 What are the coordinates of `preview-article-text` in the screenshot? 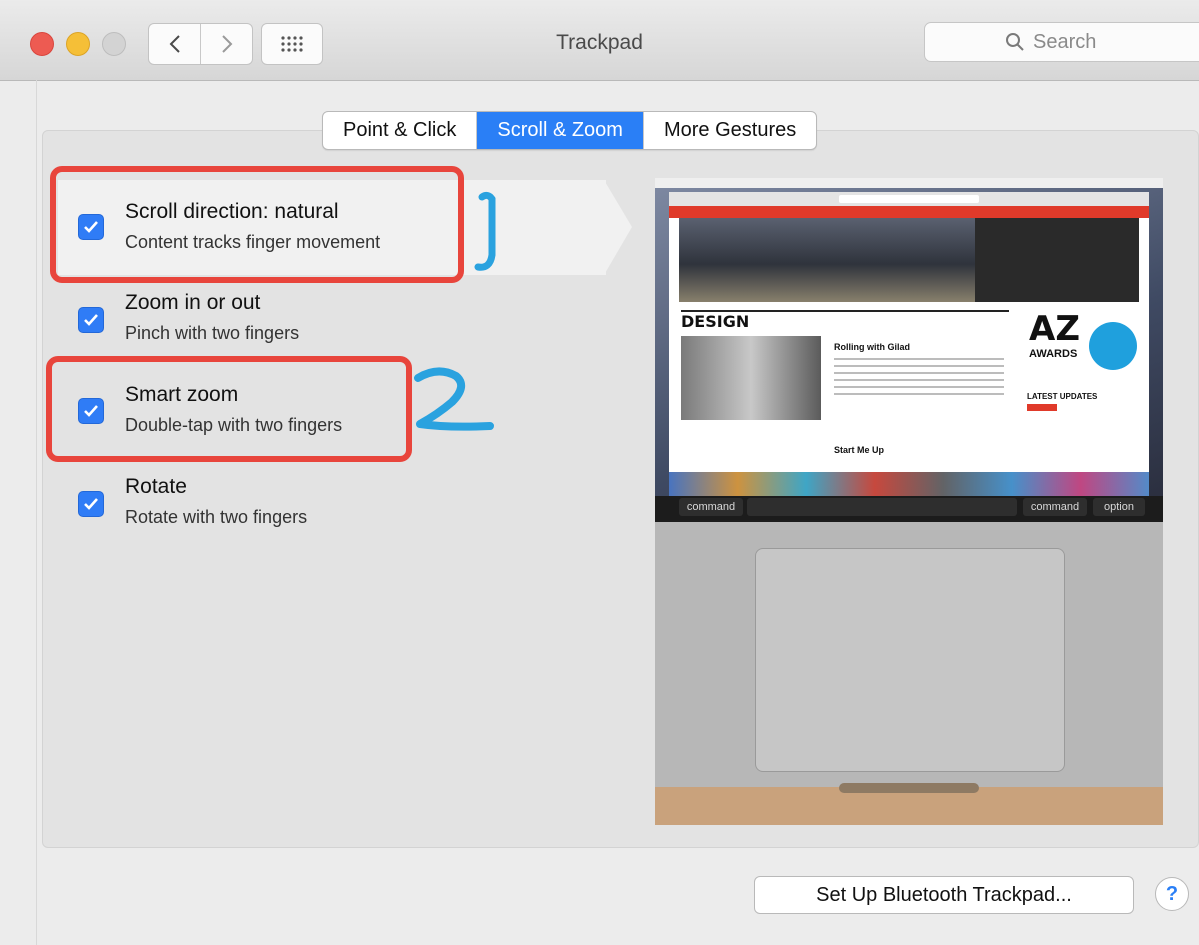 It's located at (919, 378).